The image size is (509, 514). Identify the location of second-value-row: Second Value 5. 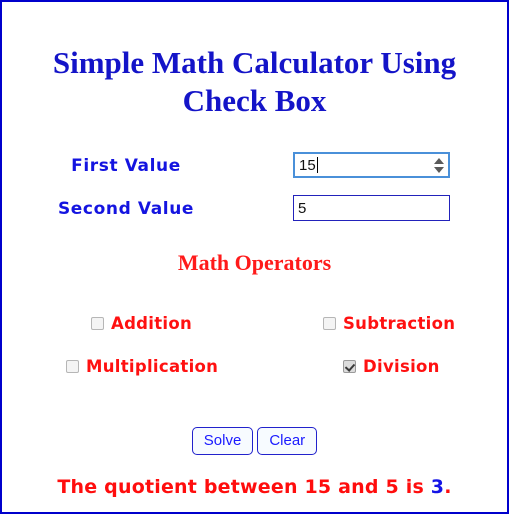
(254, 210).